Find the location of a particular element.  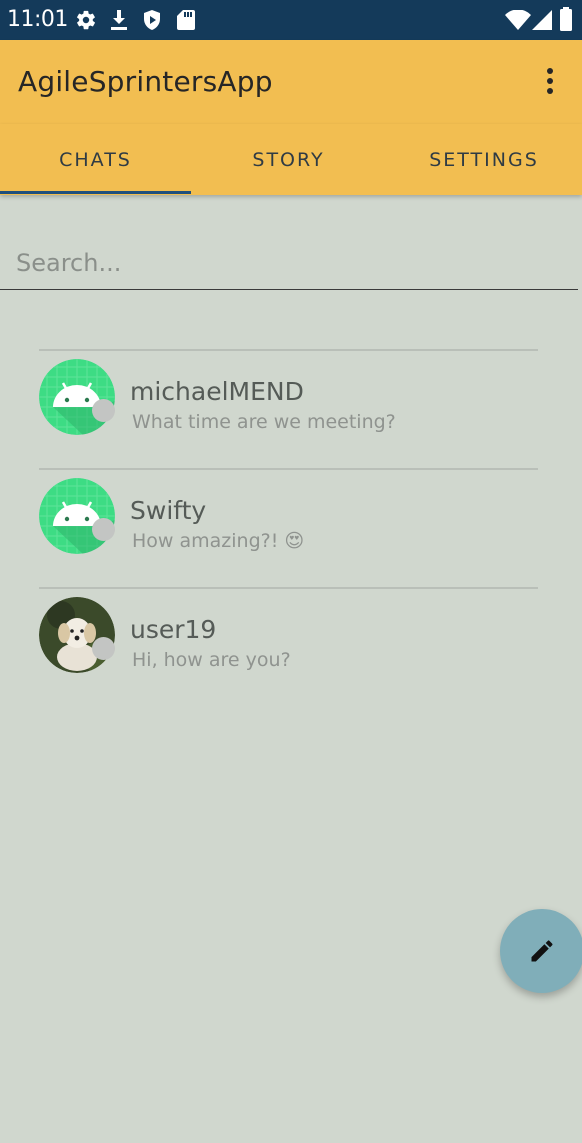

download-icon is located at coordinates (119, 20).